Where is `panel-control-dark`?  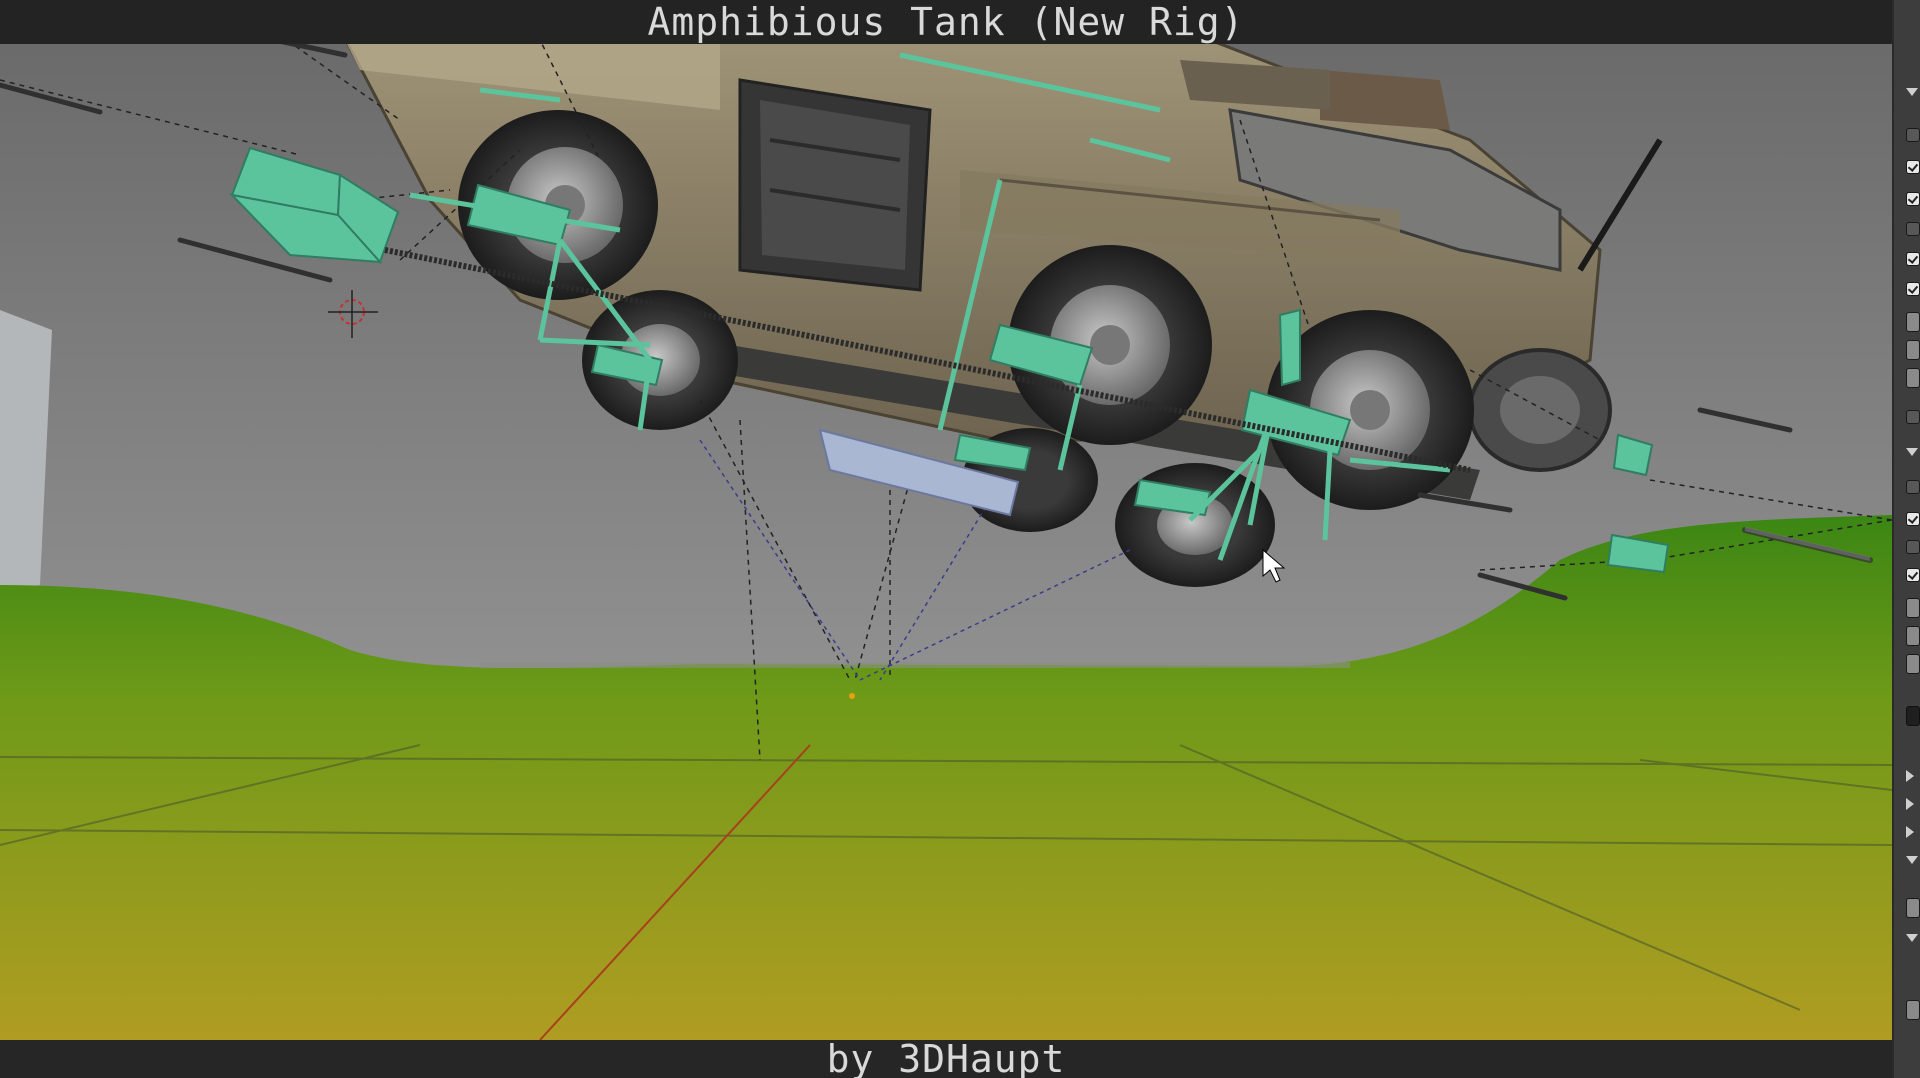
panel-control-dark is located at coordinates (1913, 716).